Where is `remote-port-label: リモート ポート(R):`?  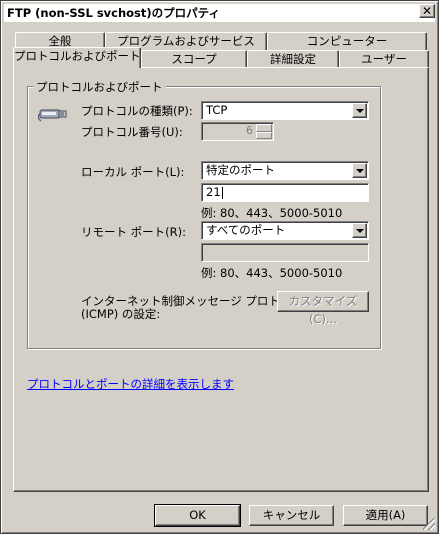
remote-port-label: リモート ポート(R): is located at coordinates (133, 232).